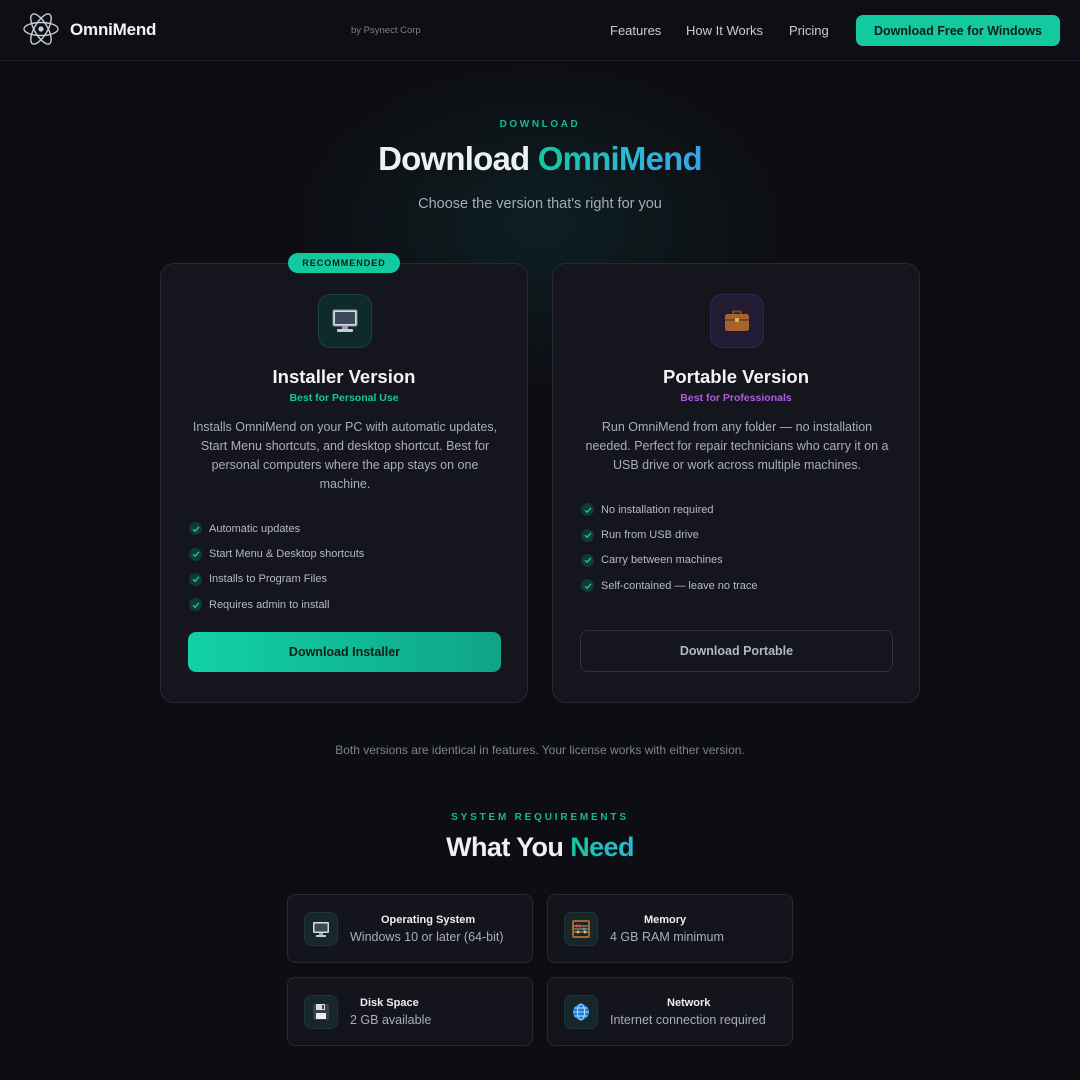 Image resolution: width=1080 pixels, height=1080 pixels. What do you see at coordinates (689, 1003) in the screenshot?
I see `requirement-label: Network` at bounding box center [689, 1003].